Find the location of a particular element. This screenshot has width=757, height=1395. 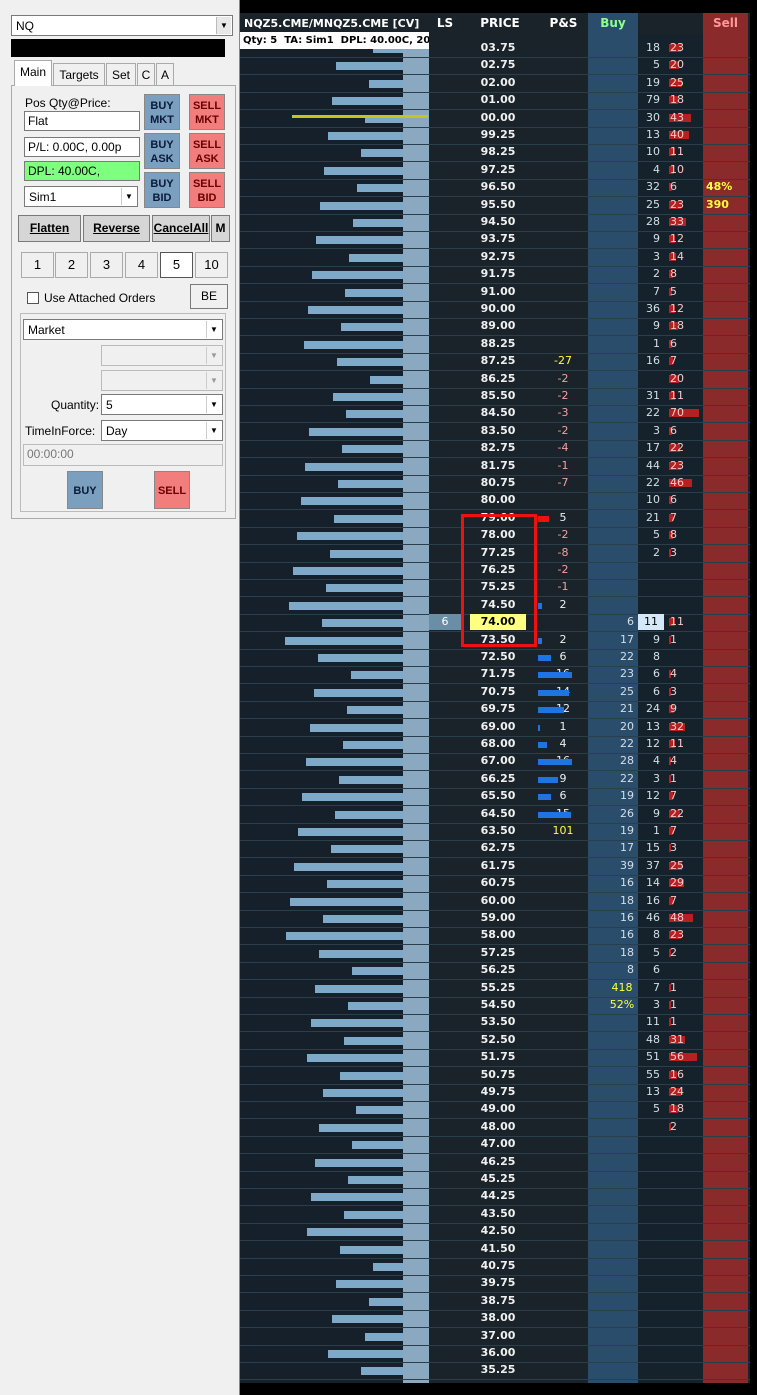

ladder-row: 83.50 -2 3 6 is located at coordinates (495, 432).